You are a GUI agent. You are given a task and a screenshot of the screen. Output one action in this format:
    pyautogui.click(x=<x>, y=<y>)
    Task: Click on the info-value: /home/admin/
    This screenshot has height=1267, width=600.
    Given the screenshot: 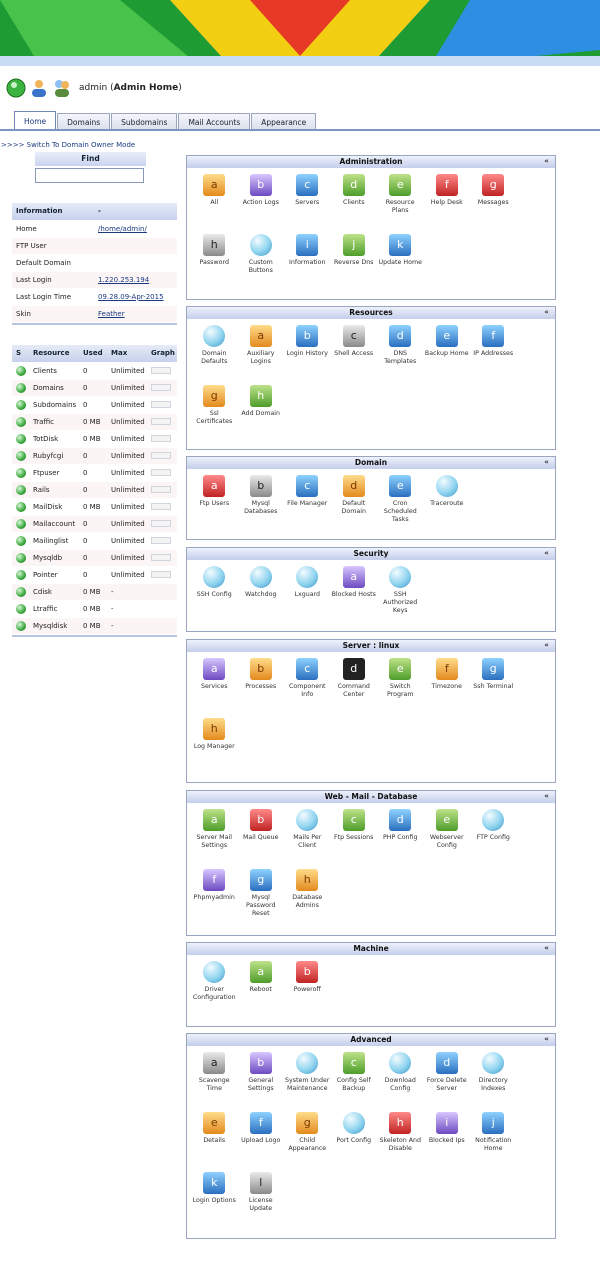 What is the action you would take?
    pyautogui.click(x=135, y=229)
    